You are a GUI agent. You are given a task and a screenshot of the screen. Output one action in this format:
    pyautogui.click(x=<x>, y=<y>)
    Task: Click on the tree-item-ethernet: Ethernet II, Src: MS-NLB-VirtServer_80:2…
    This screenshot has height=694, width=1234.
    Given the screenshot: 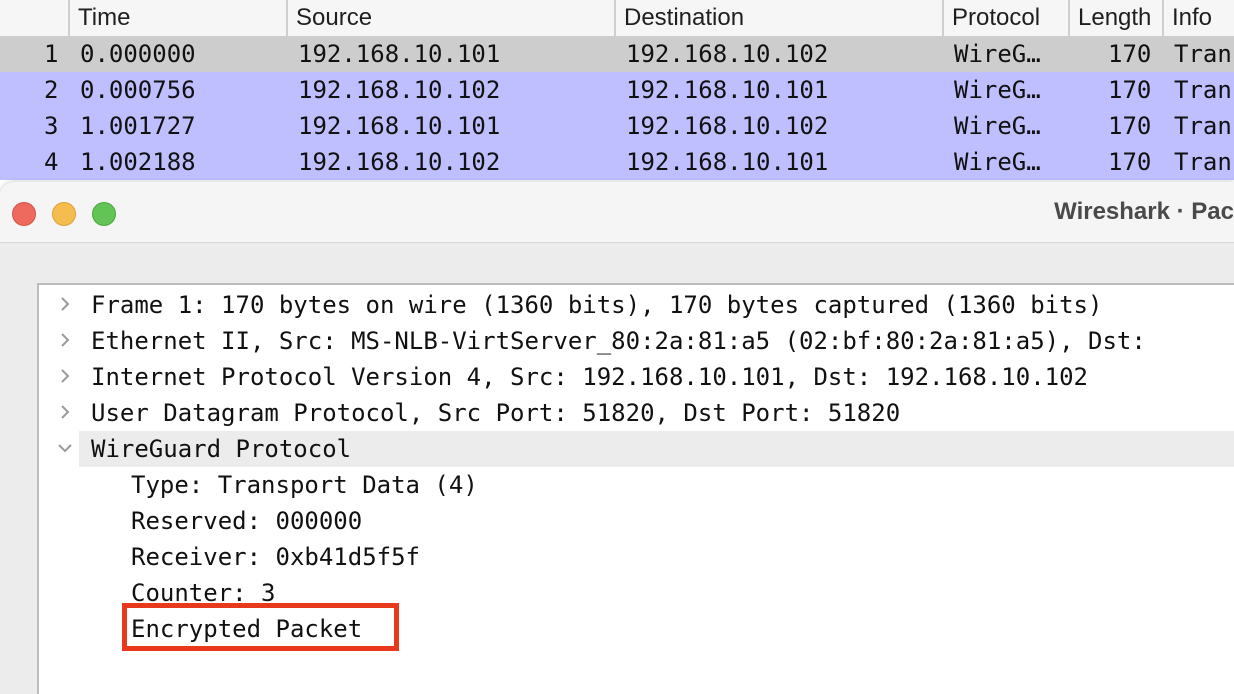 What is the action you would take?
    pyautogui.click(x=636, y=341)
    